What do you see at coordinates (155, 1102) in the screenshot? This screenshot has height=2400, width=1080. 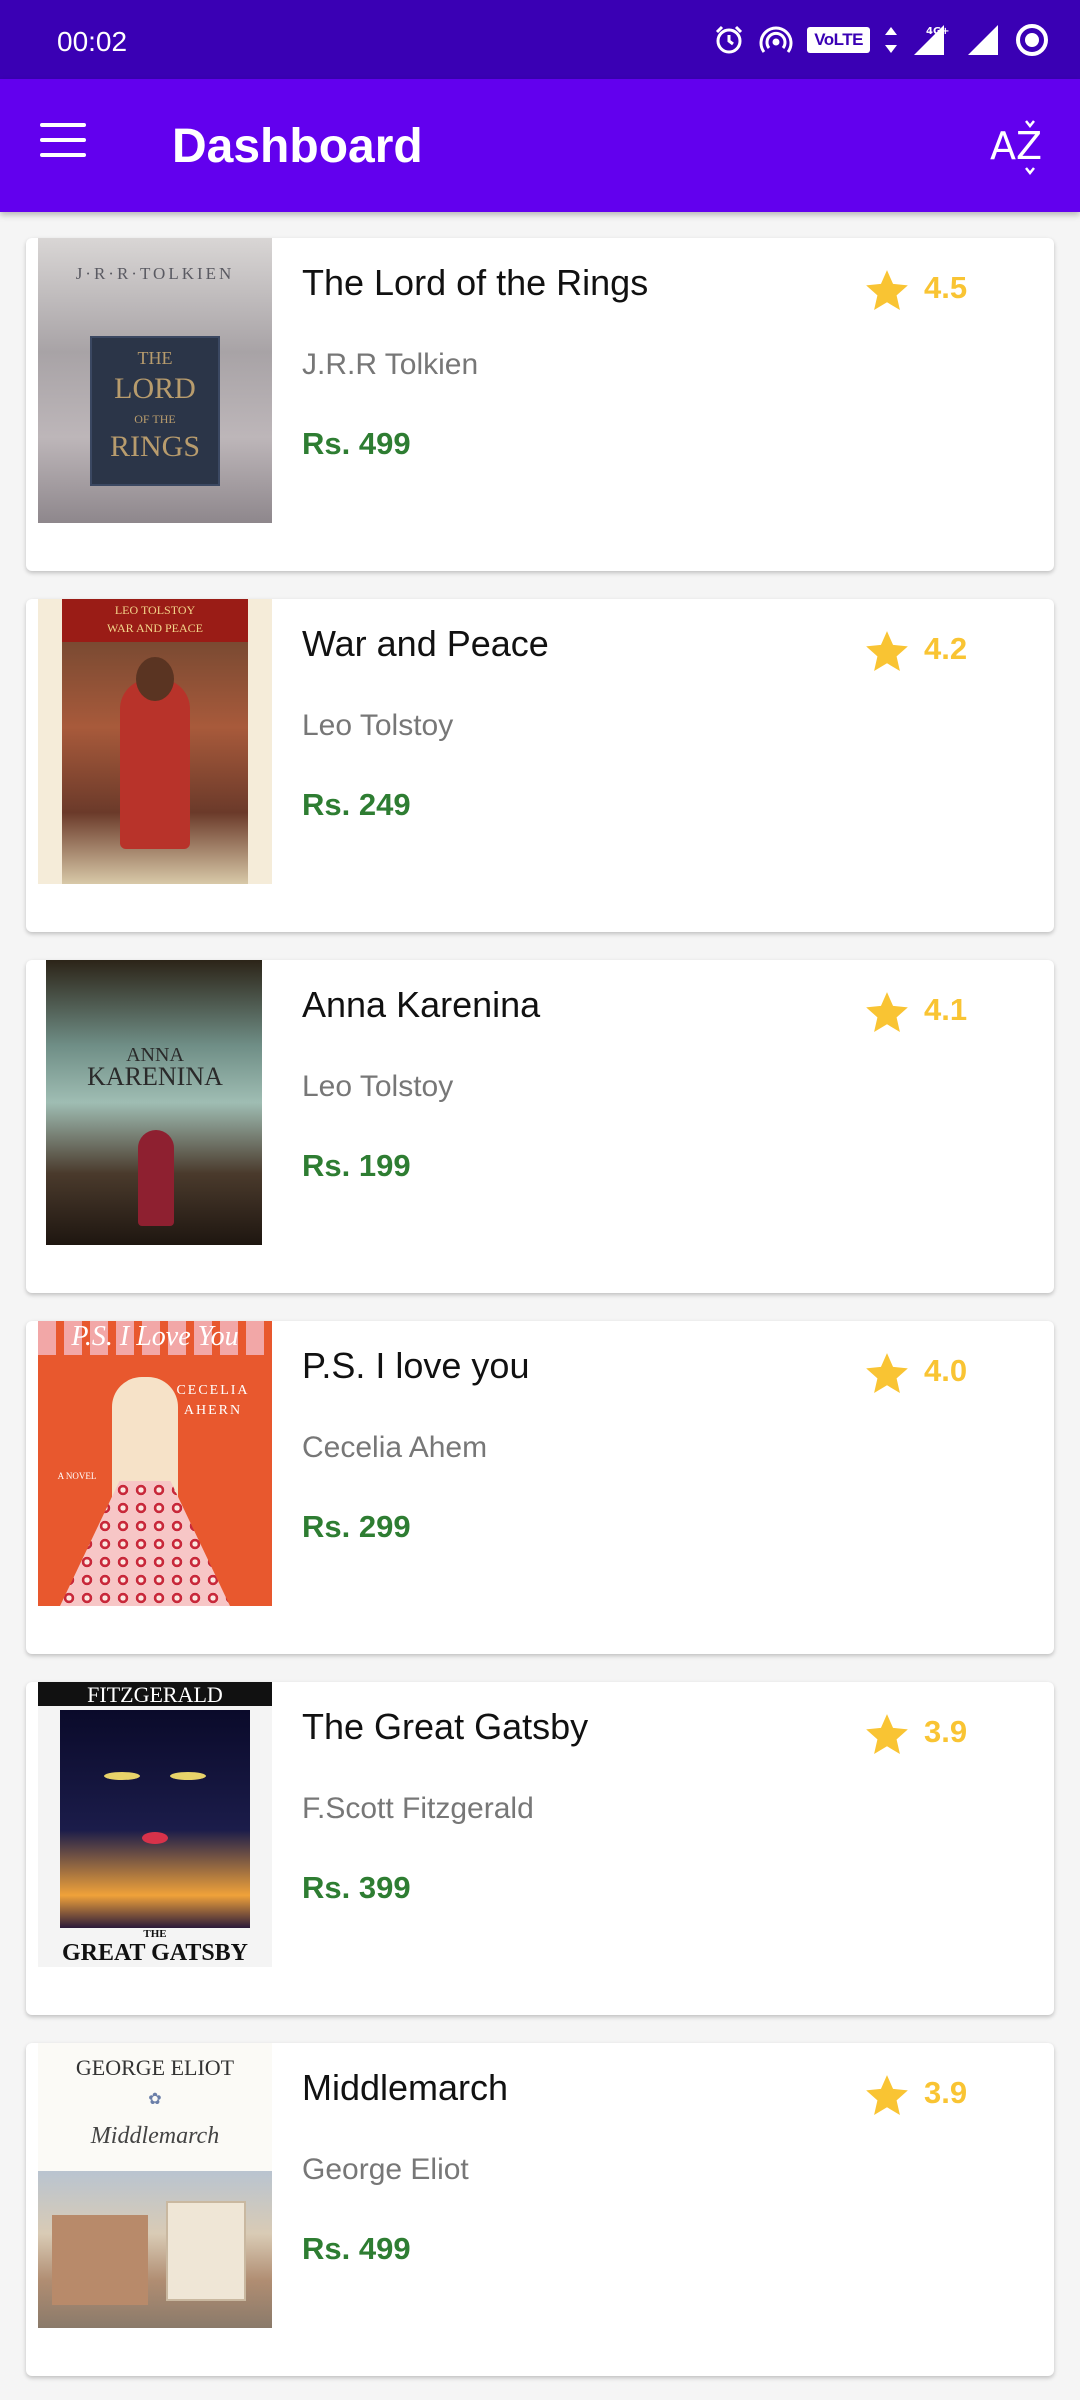 I see `book-cover-anna-karenina: ANNA KARENINA` at bounding box center [155, 1102].